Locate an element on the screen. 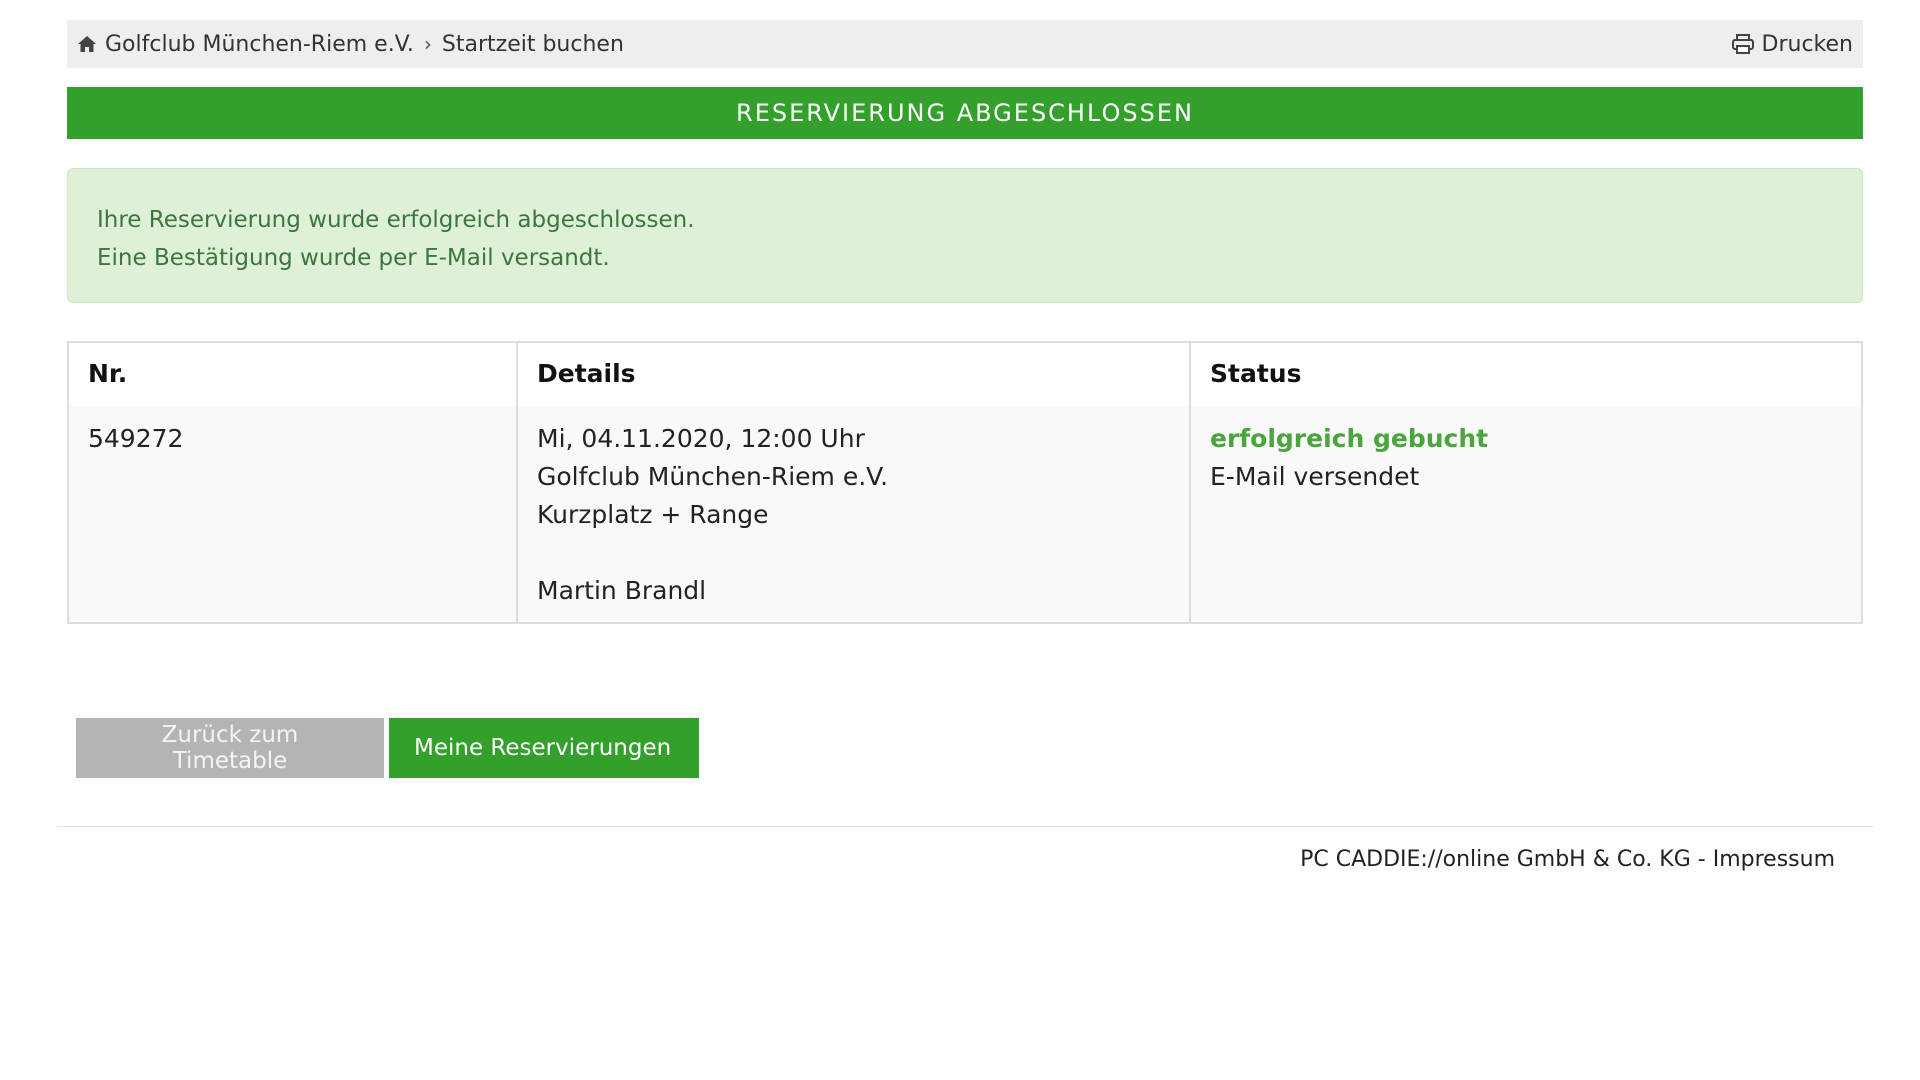  impressum-link: Impressum is located at coordinates (1774, 859).